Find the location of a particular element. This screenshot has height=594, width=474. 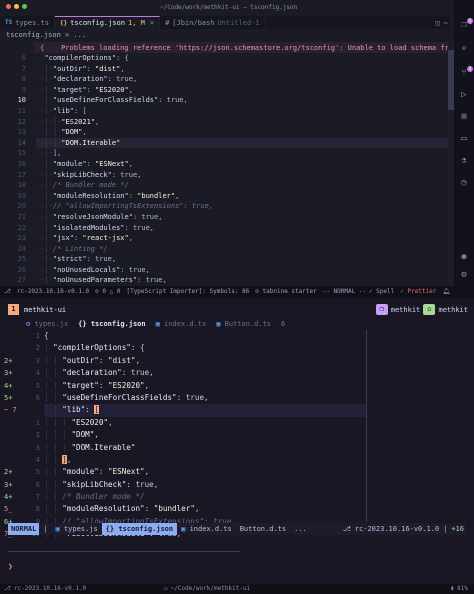

statusline-branch: rc-2023.10.16-v0.1.0 is located at coordinates (397, 529).